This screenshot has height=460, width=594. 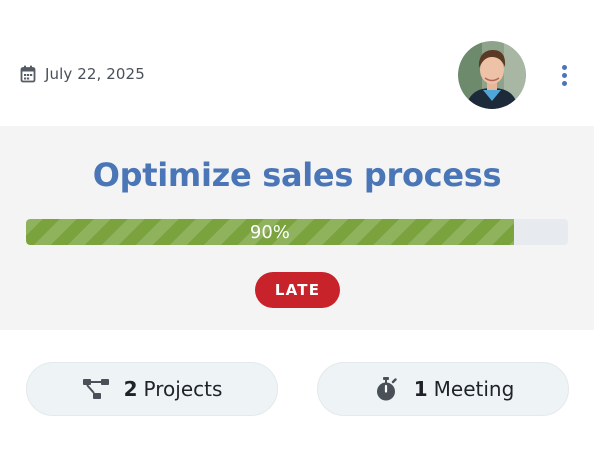 I want to click on projects-label: Projects, so click(x=183, y=389).